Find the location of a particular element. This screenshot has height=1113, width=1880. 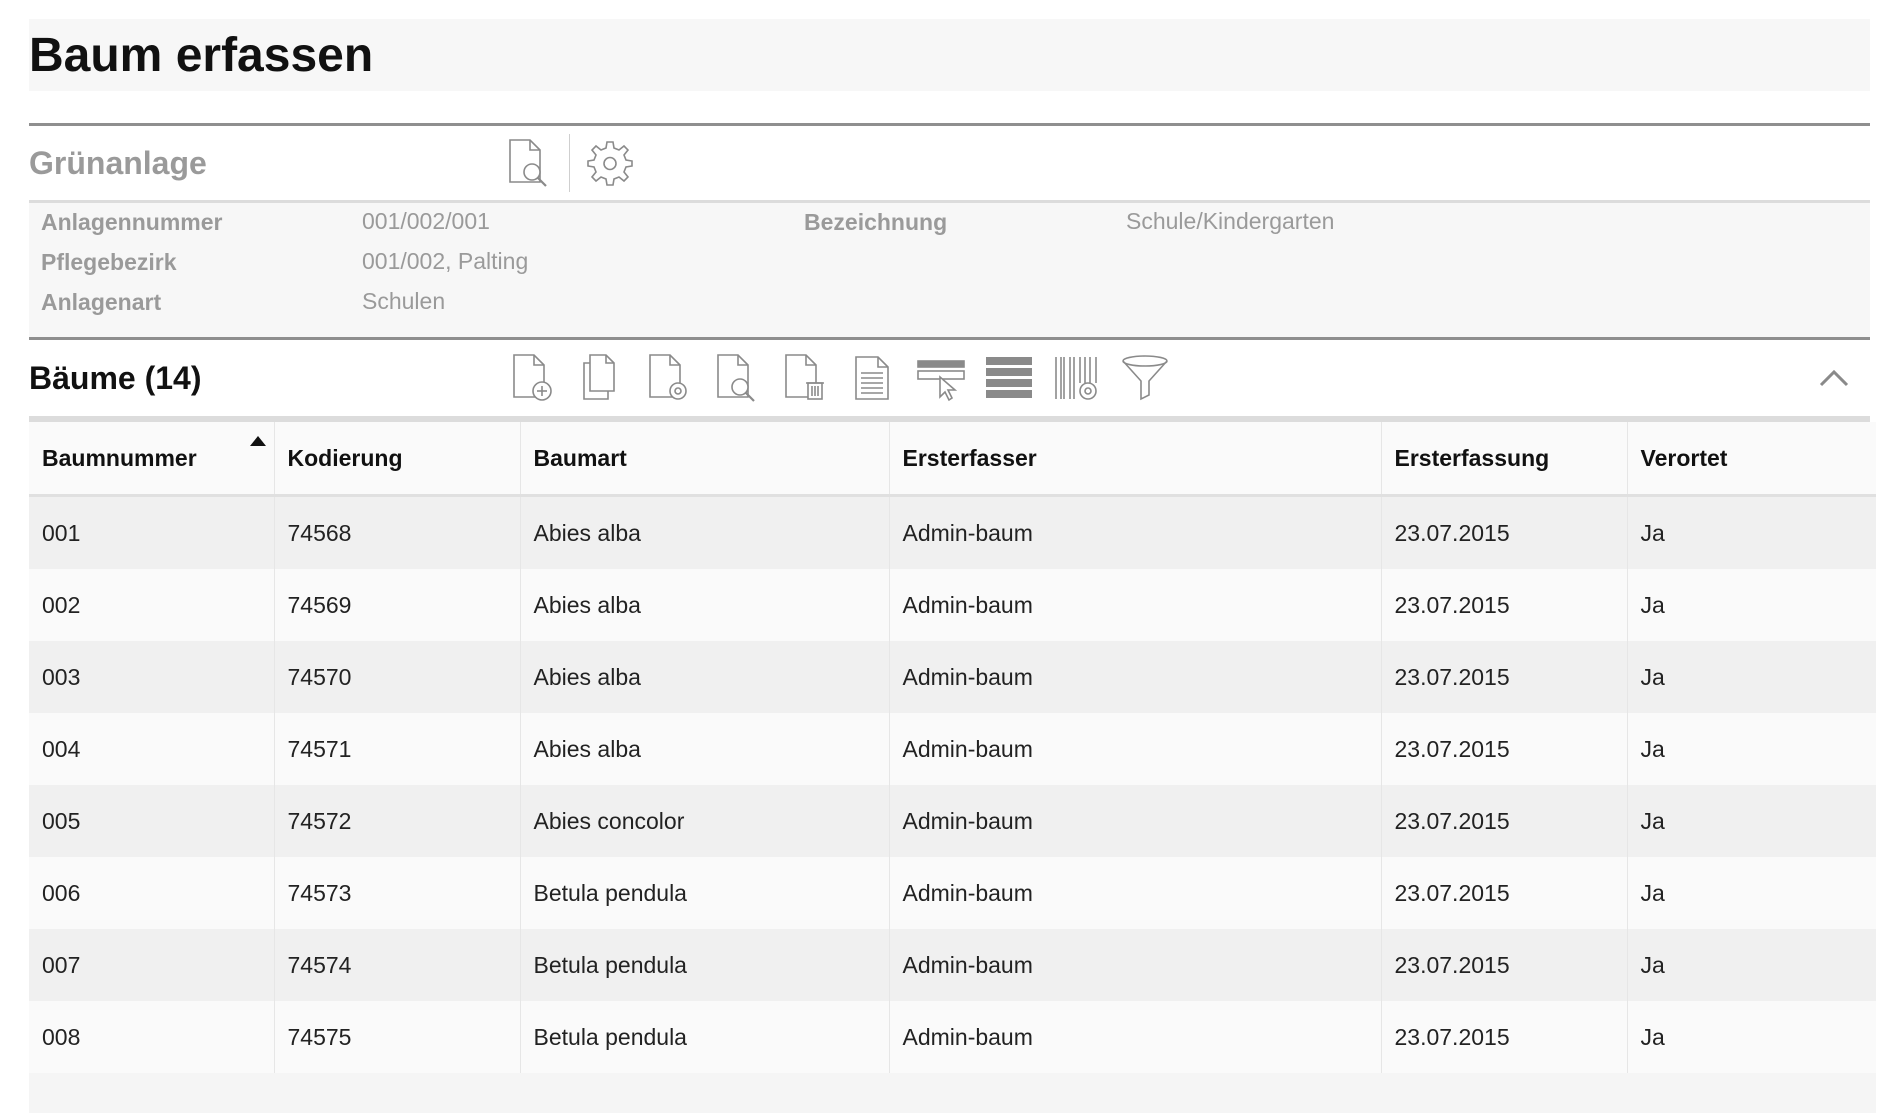

list-view-icon is located at coordinates (1009, 377).